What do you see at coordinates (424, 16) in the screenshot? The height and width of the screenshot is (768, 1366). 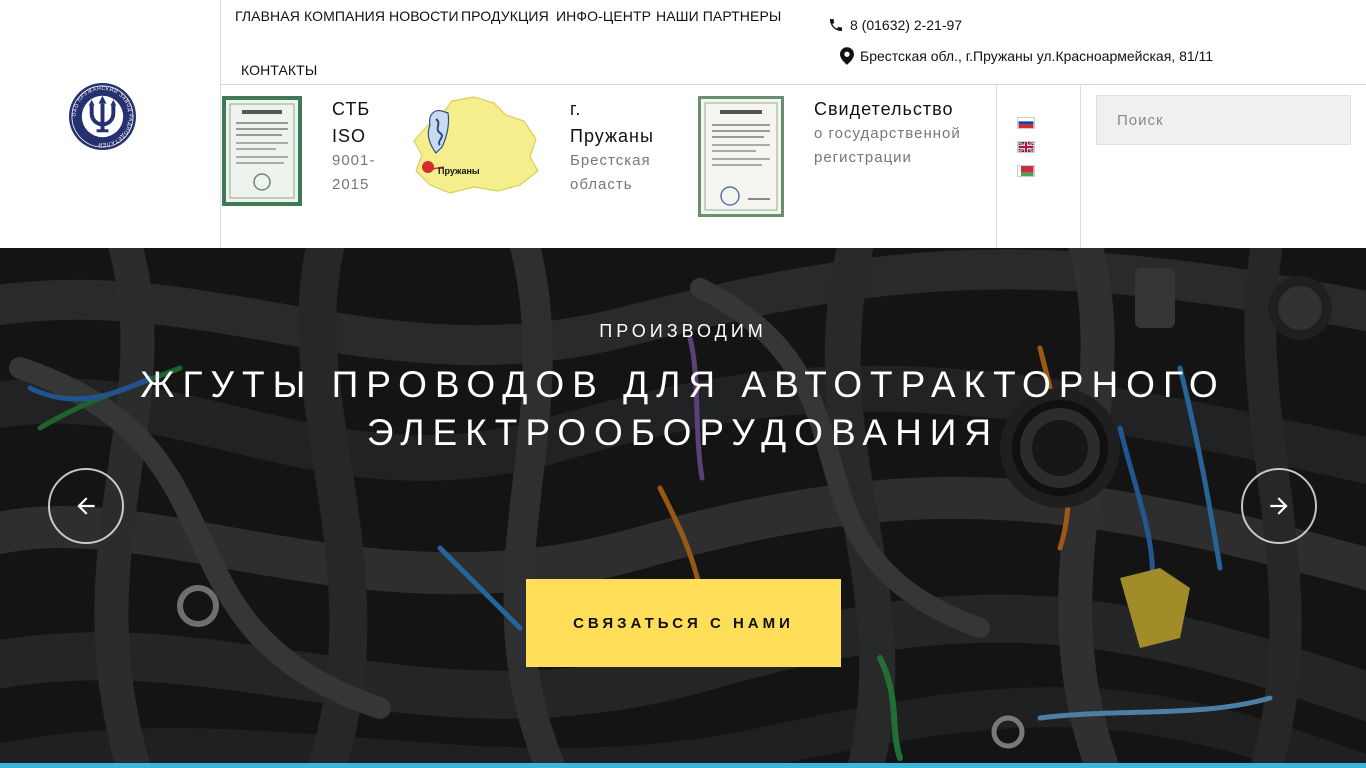 I see `nav-item-news: НОВОСТИ` at bounding box center [424, 16].